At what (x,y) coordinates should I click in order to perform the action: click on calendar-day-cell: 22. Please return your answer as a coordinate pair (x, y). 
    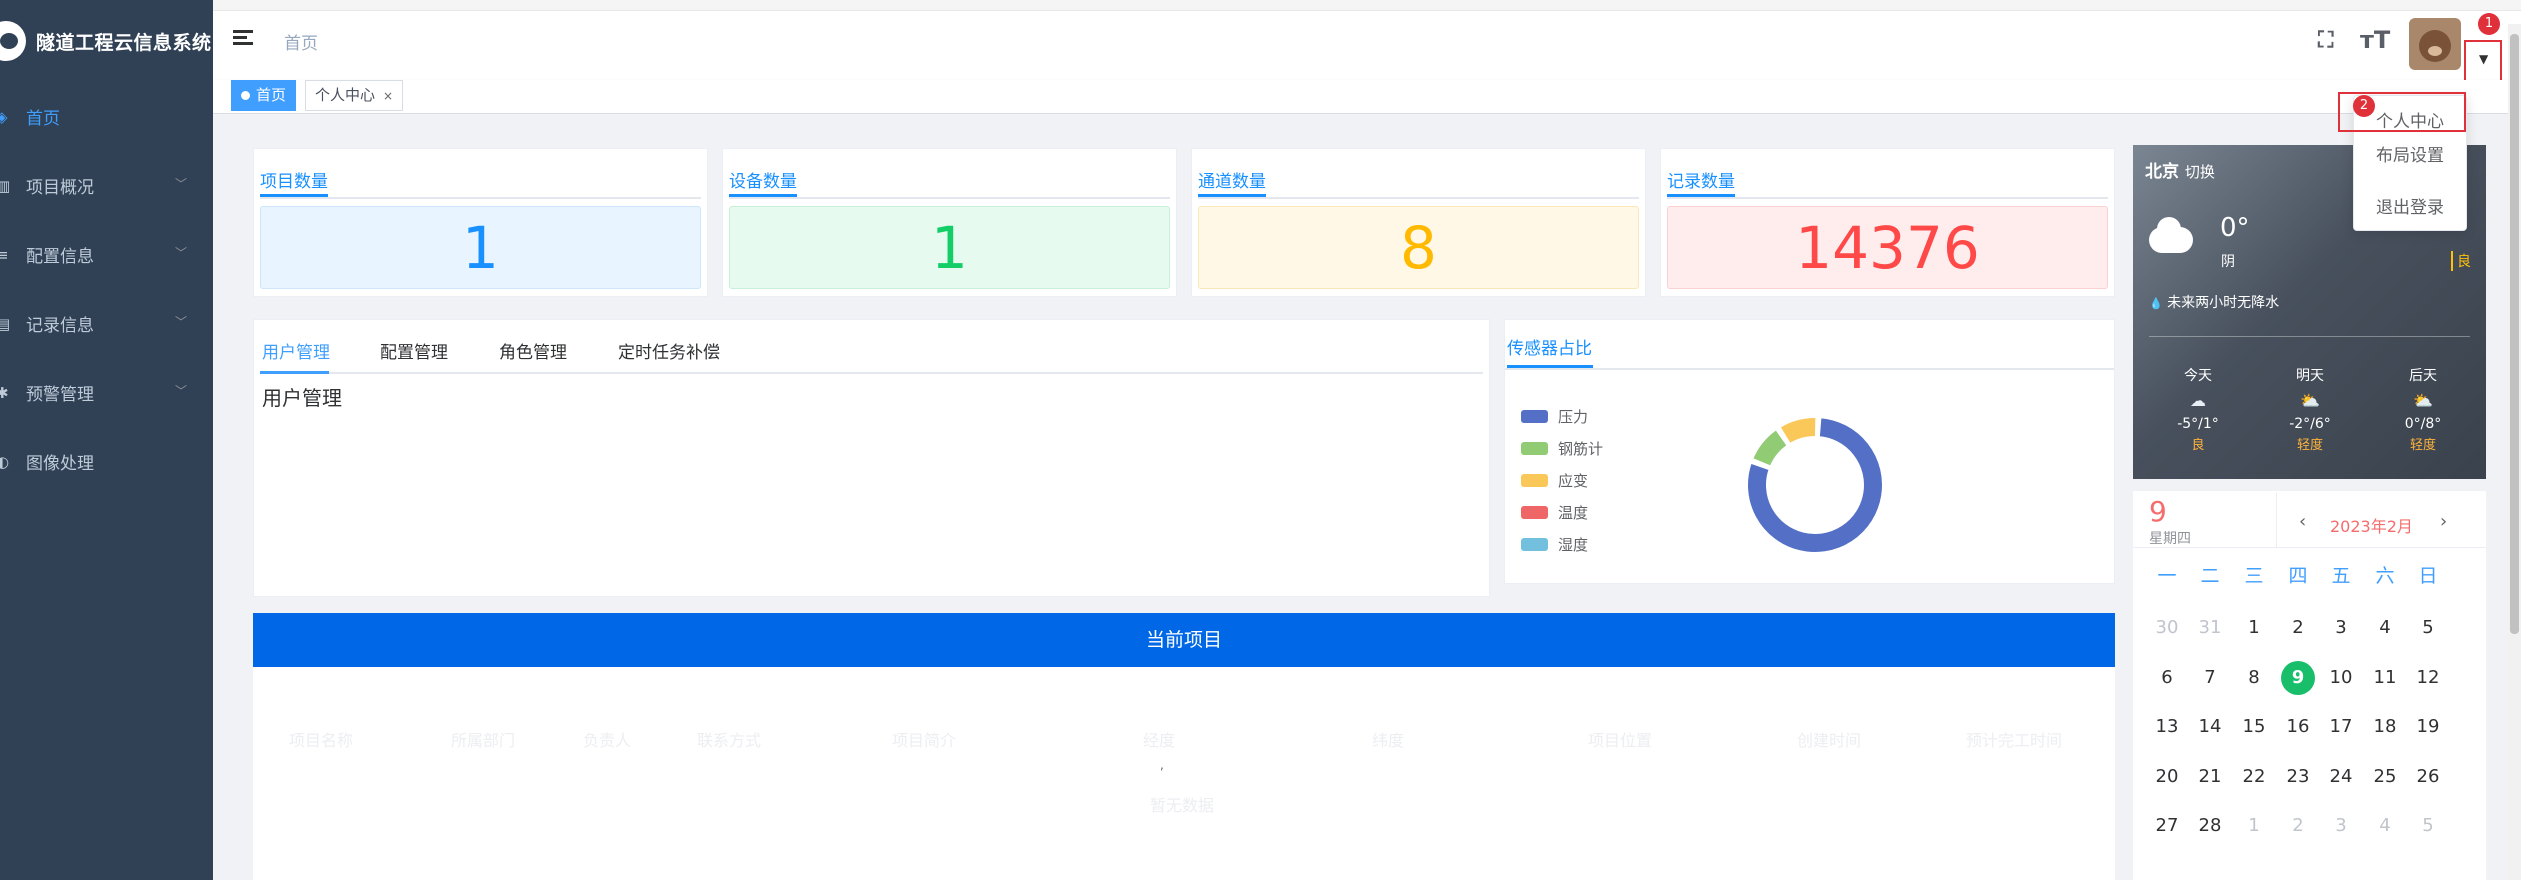
    Looking at the image, I should click on (2254, 777).